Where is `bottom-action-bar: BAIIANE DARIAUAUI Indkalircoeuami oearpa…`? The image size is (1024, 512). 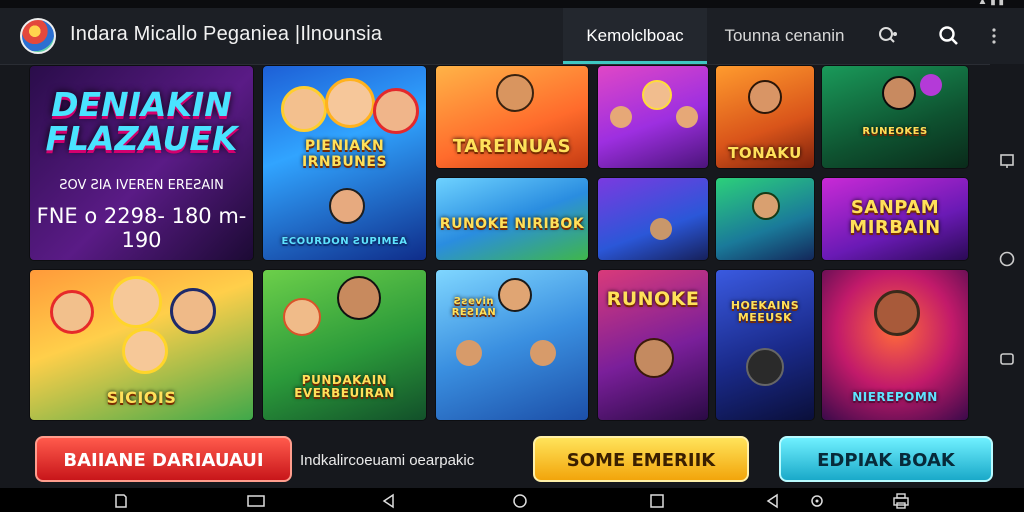 bottom-action-bar: BAIIANE DARIAUAUI Indkalircoeuami oearpa… is located at coordinates (512, 458).